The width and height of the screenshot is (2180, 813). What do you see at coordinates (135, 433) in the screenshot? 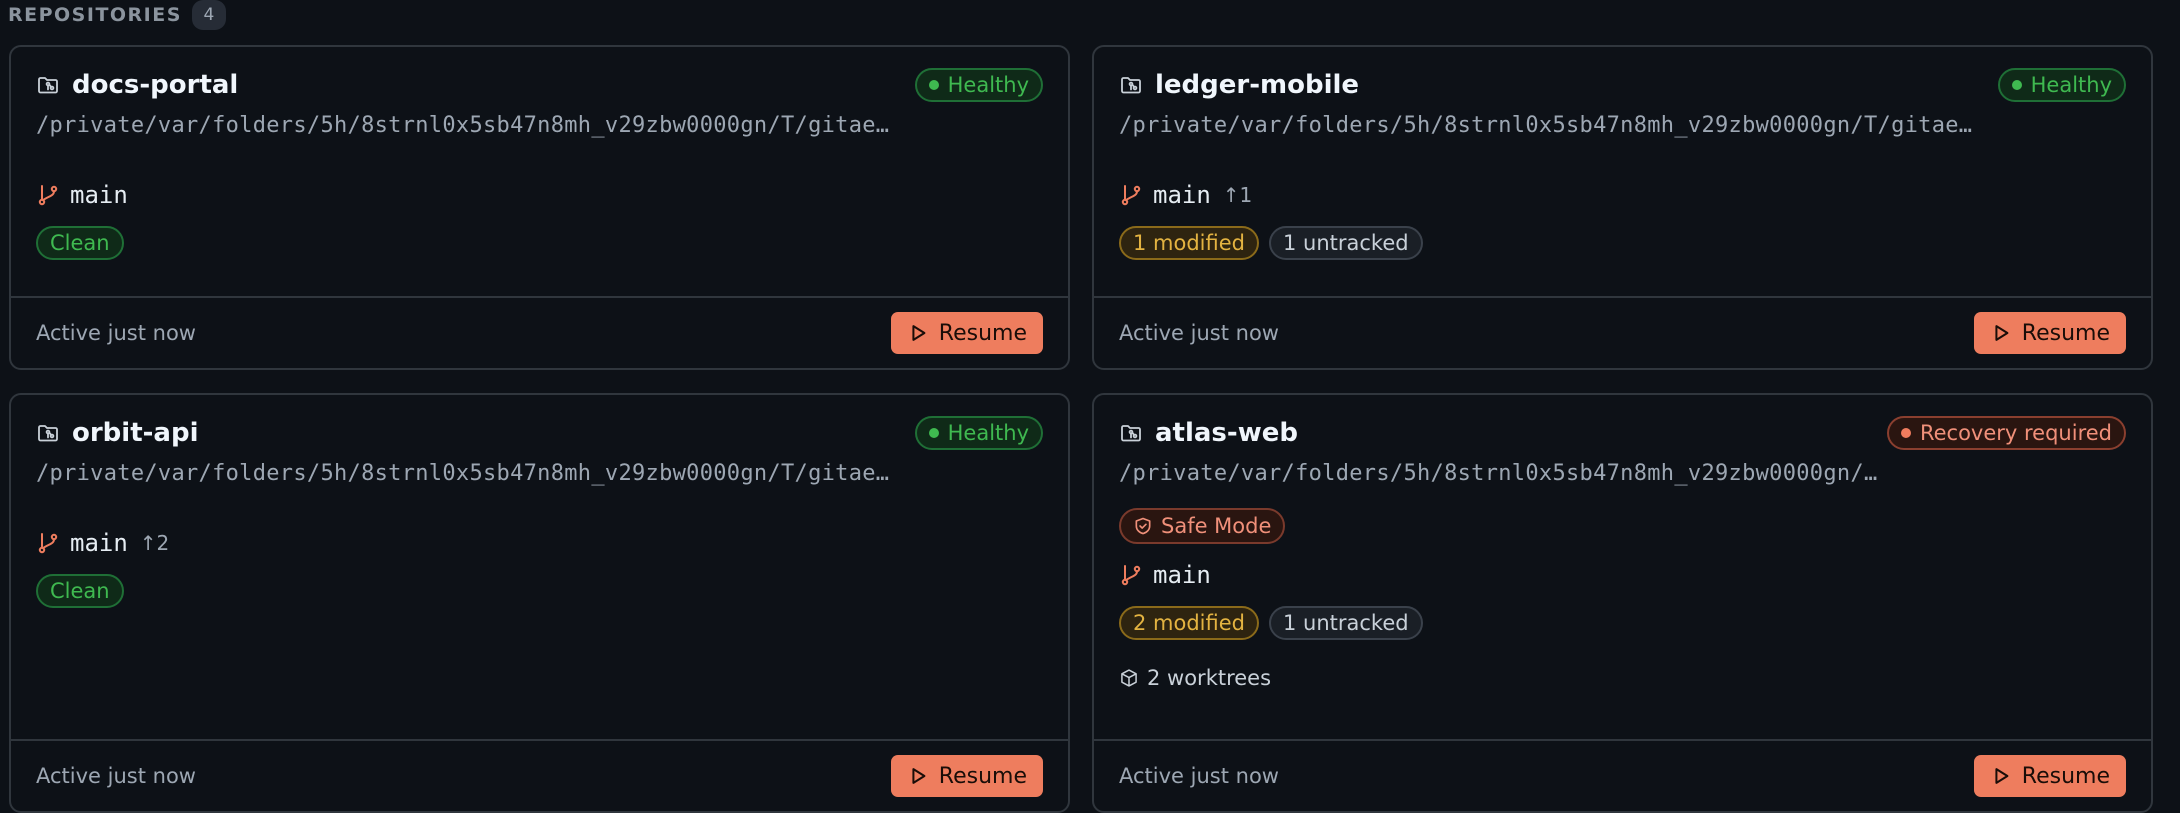
I see `repo-name: orbit-api` at bounding box center [135, 433].